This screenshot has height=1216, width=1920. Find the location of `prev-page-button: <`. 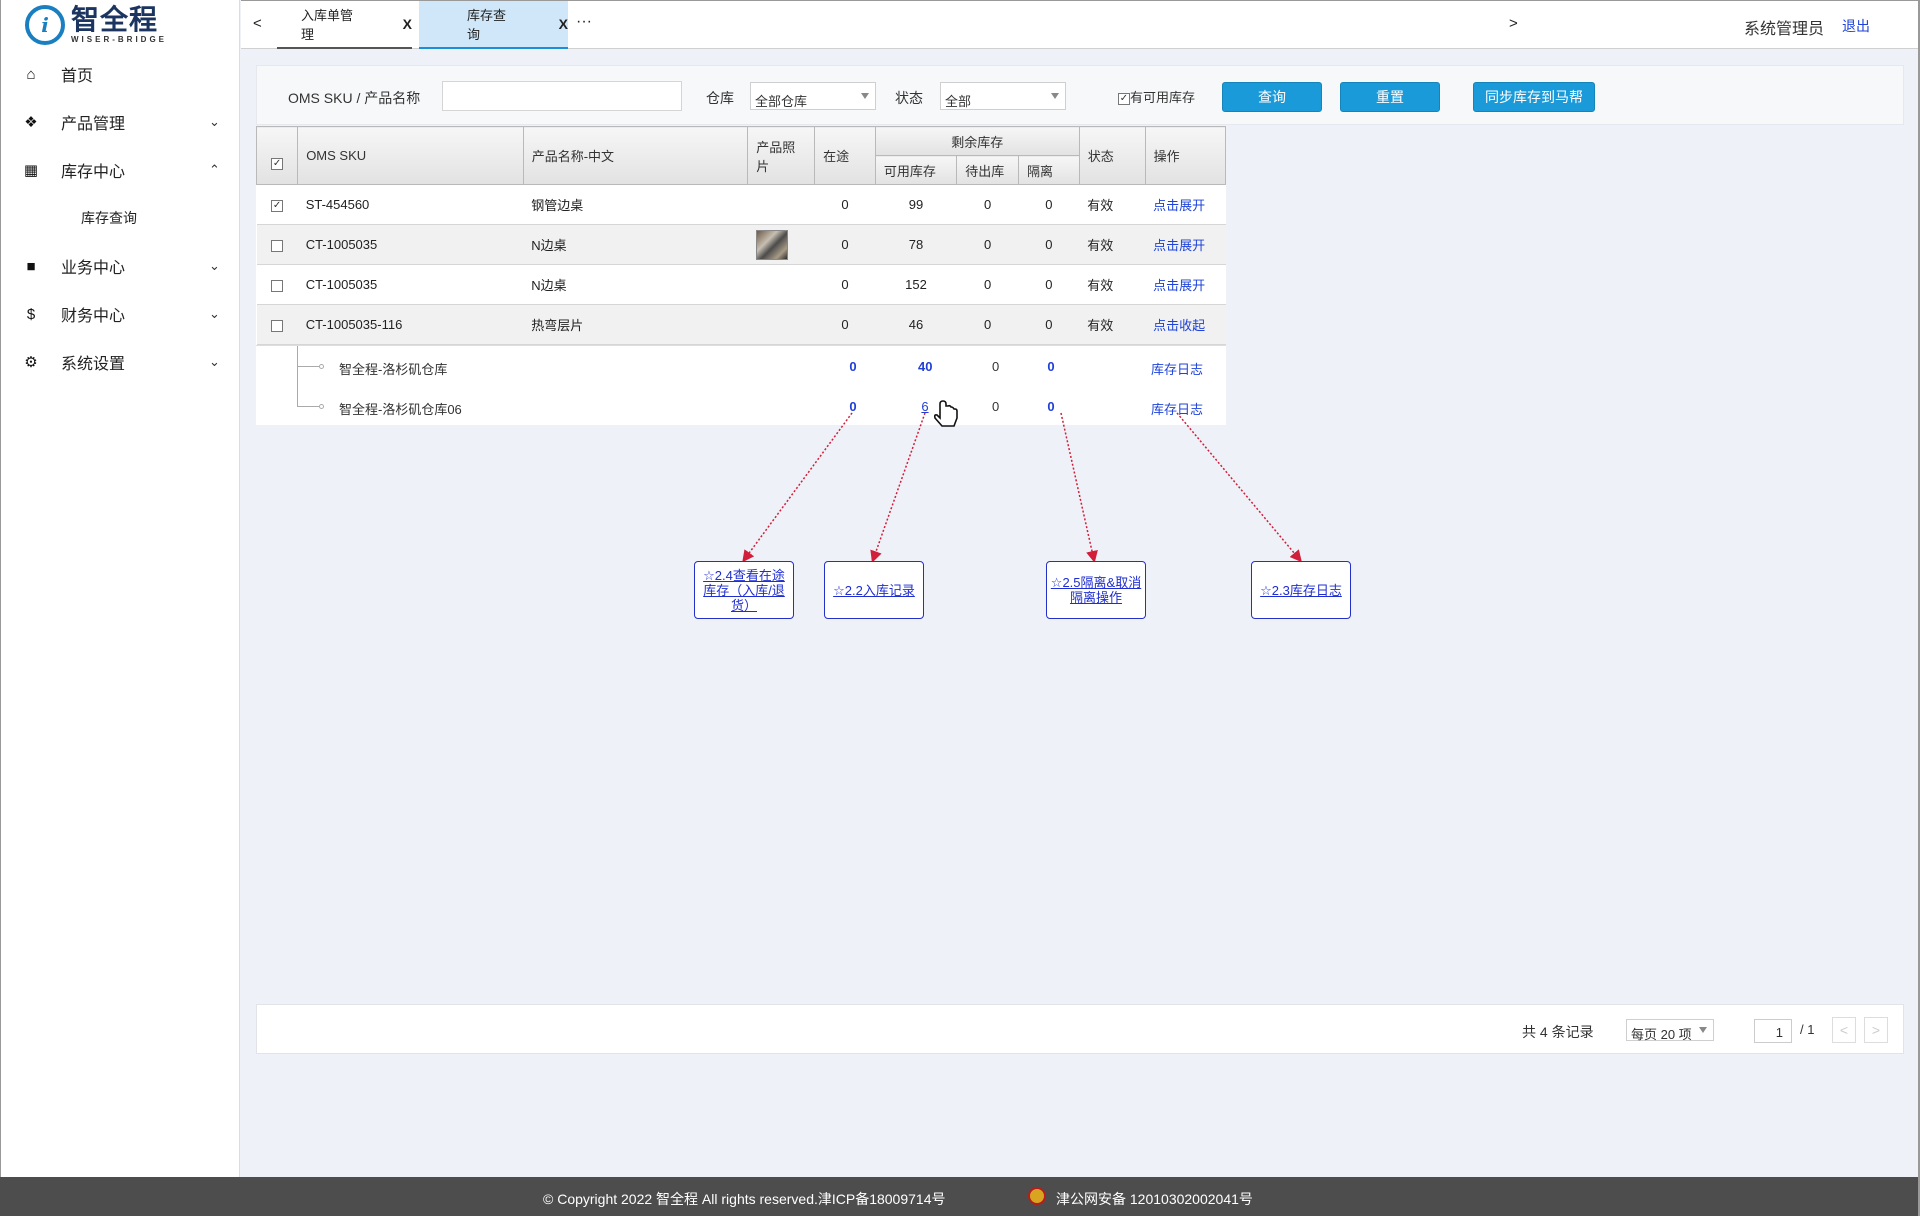

prev-page-button: < is located at coordinates (1844, 1030).